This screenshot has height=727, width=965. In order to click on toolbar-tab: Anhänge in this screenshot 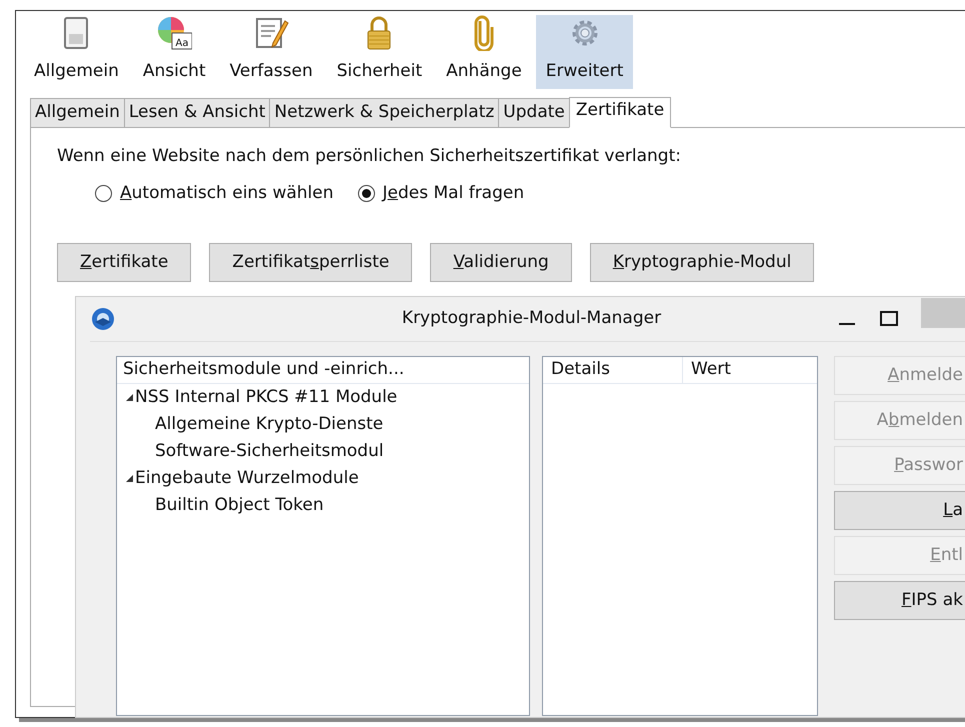, I will do `click(484, 52)`.